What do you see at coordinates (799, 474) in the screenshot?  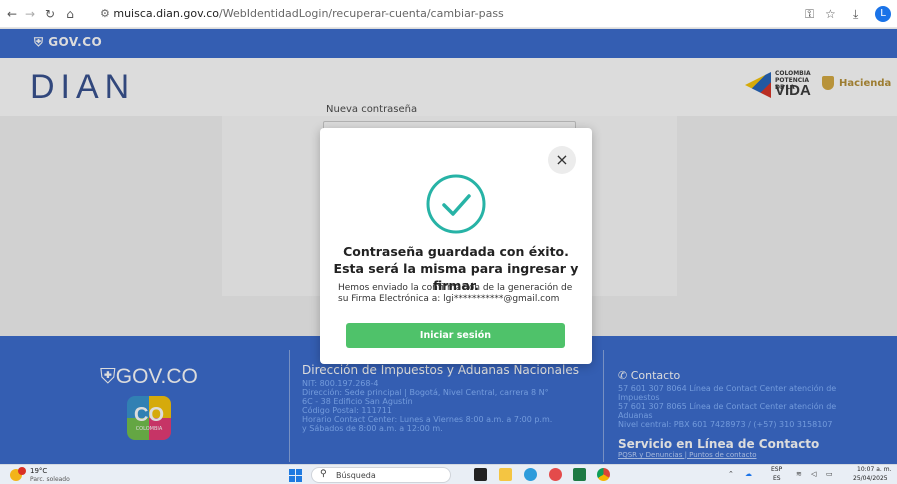 I see `wifi-icon: ≋` at bounding box center [799, 474].